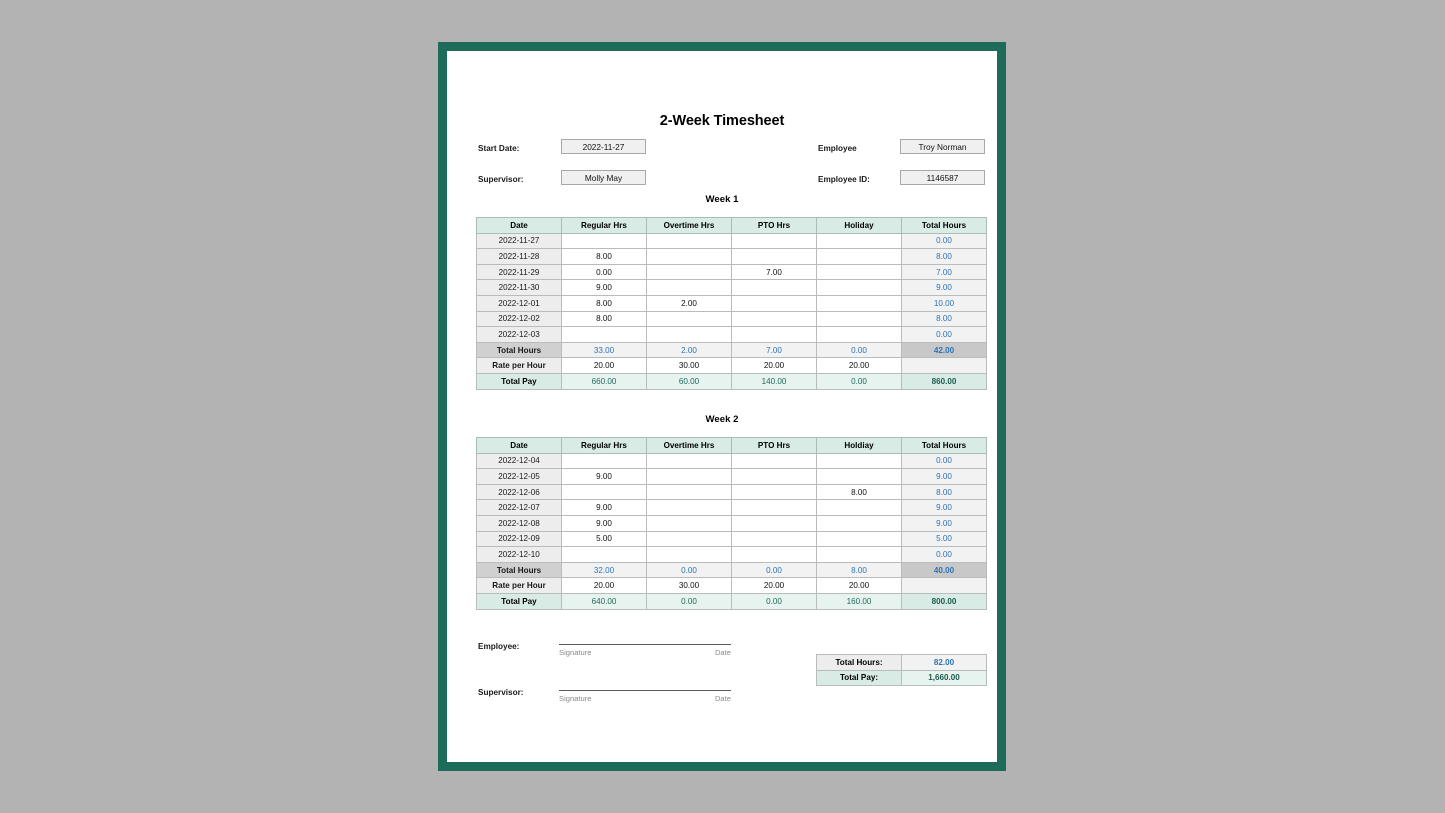 This screenshot has width=1445, height=813. What do you see at coordinates (689, 303) in the screenshot?
I see `cell-overtime-hours: 2.00` at bounding box center [689, 303].